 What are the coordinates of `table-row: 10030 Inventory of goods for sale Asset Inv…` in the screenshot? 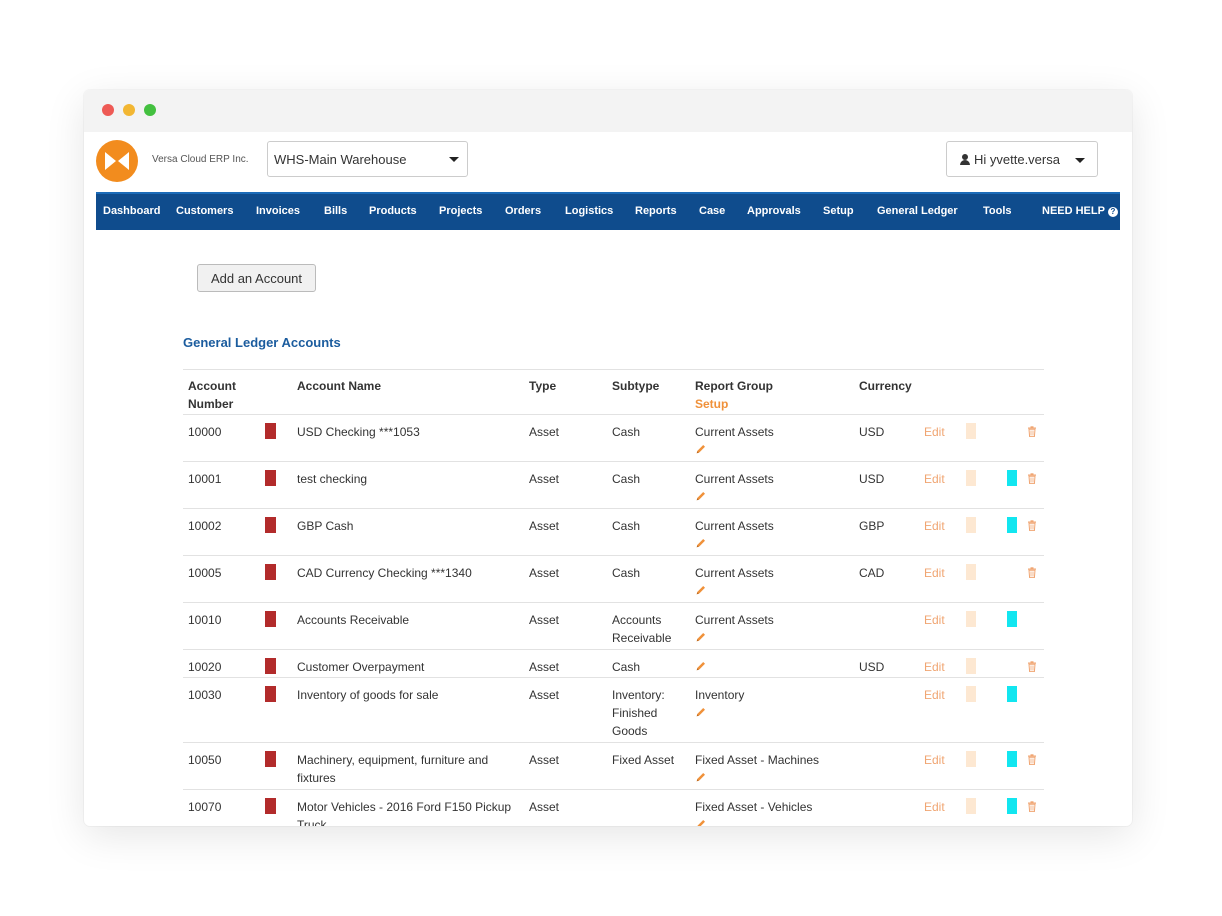 It's located at (613, 710).